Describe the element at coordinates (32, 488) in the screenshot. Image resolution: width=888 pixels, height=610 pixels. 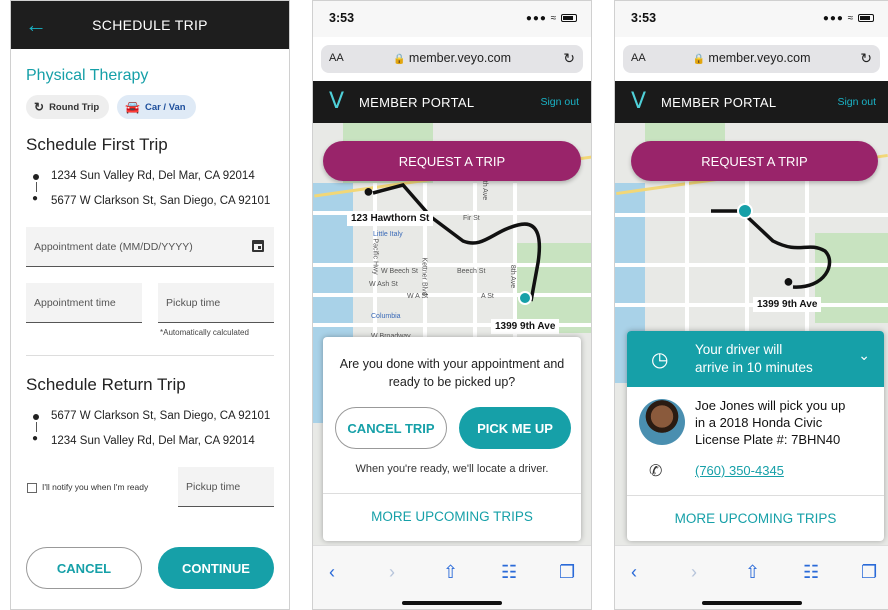
I see `notify-checkbox` at that location.